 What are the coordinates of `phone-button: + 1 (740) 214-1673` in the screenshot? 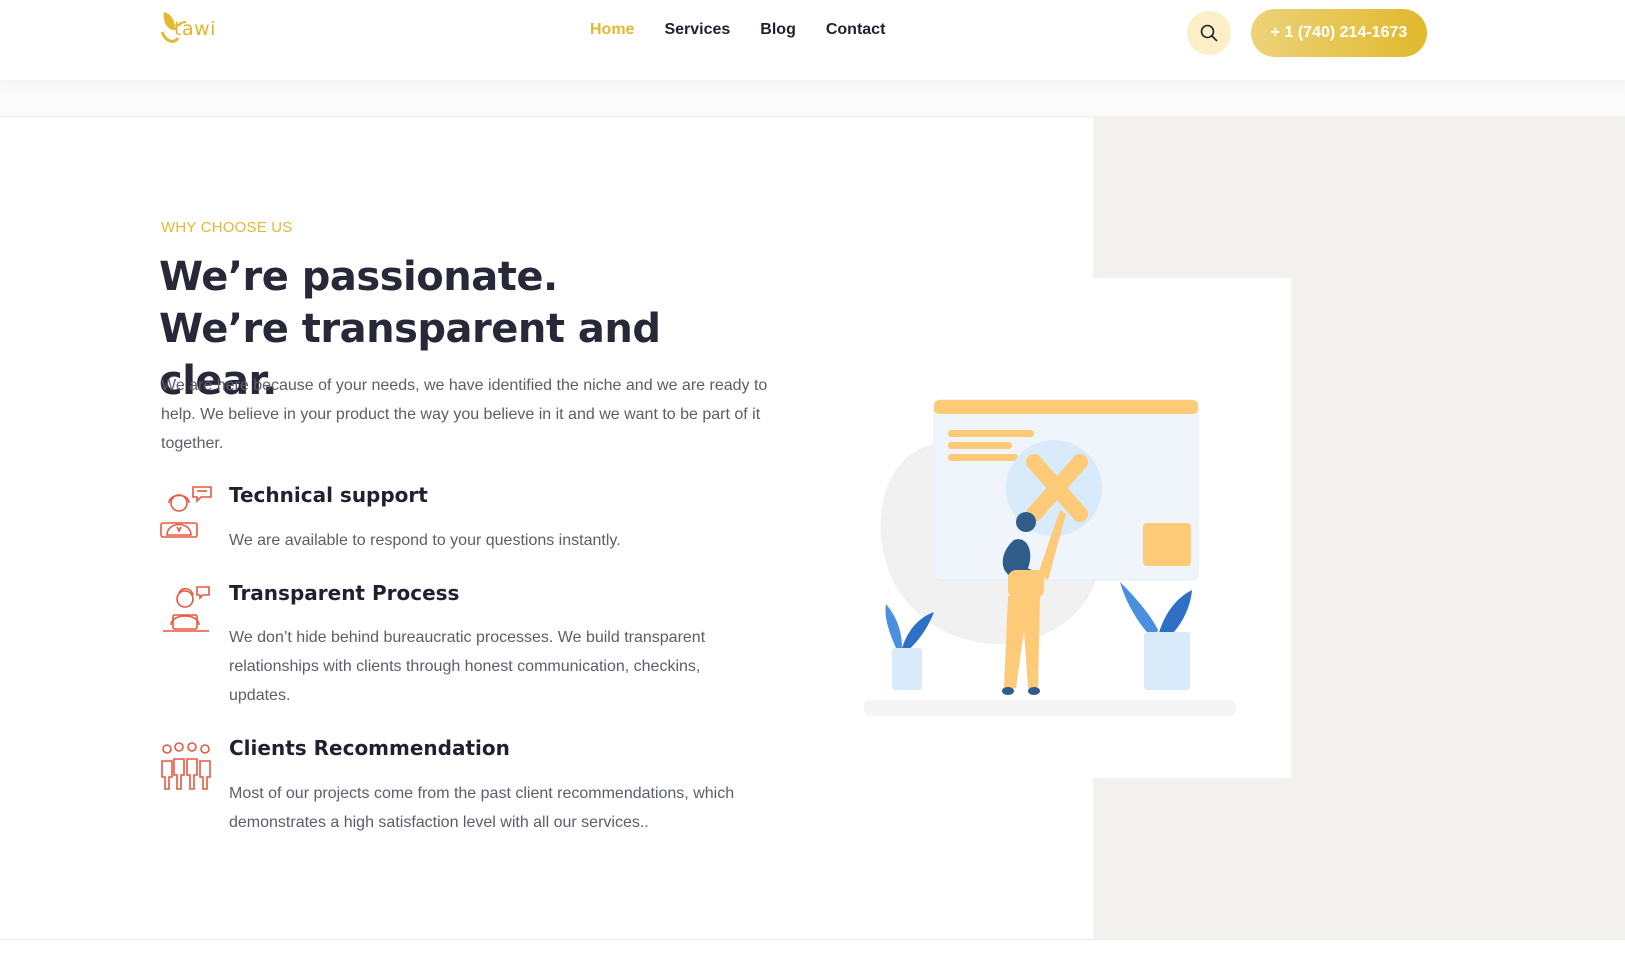 It's located at (1339, 33).